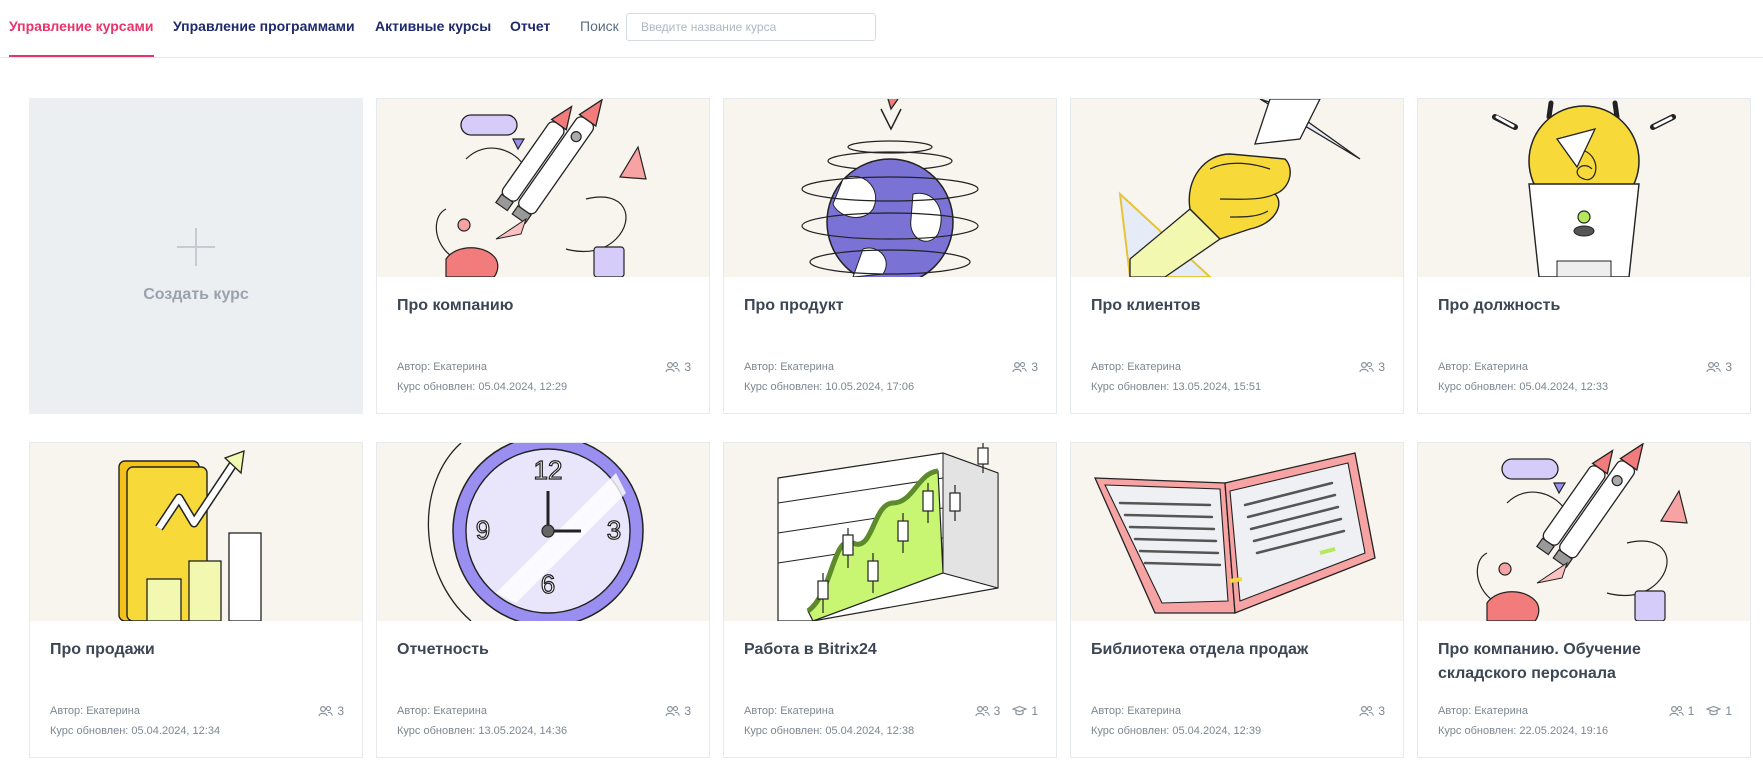 The width and height of the screenshot is (1763, 770). What do you see at coordinates (1006, 711) in the screenshot?
I see `course-stats: 31` at bounding box center [1006, 711].